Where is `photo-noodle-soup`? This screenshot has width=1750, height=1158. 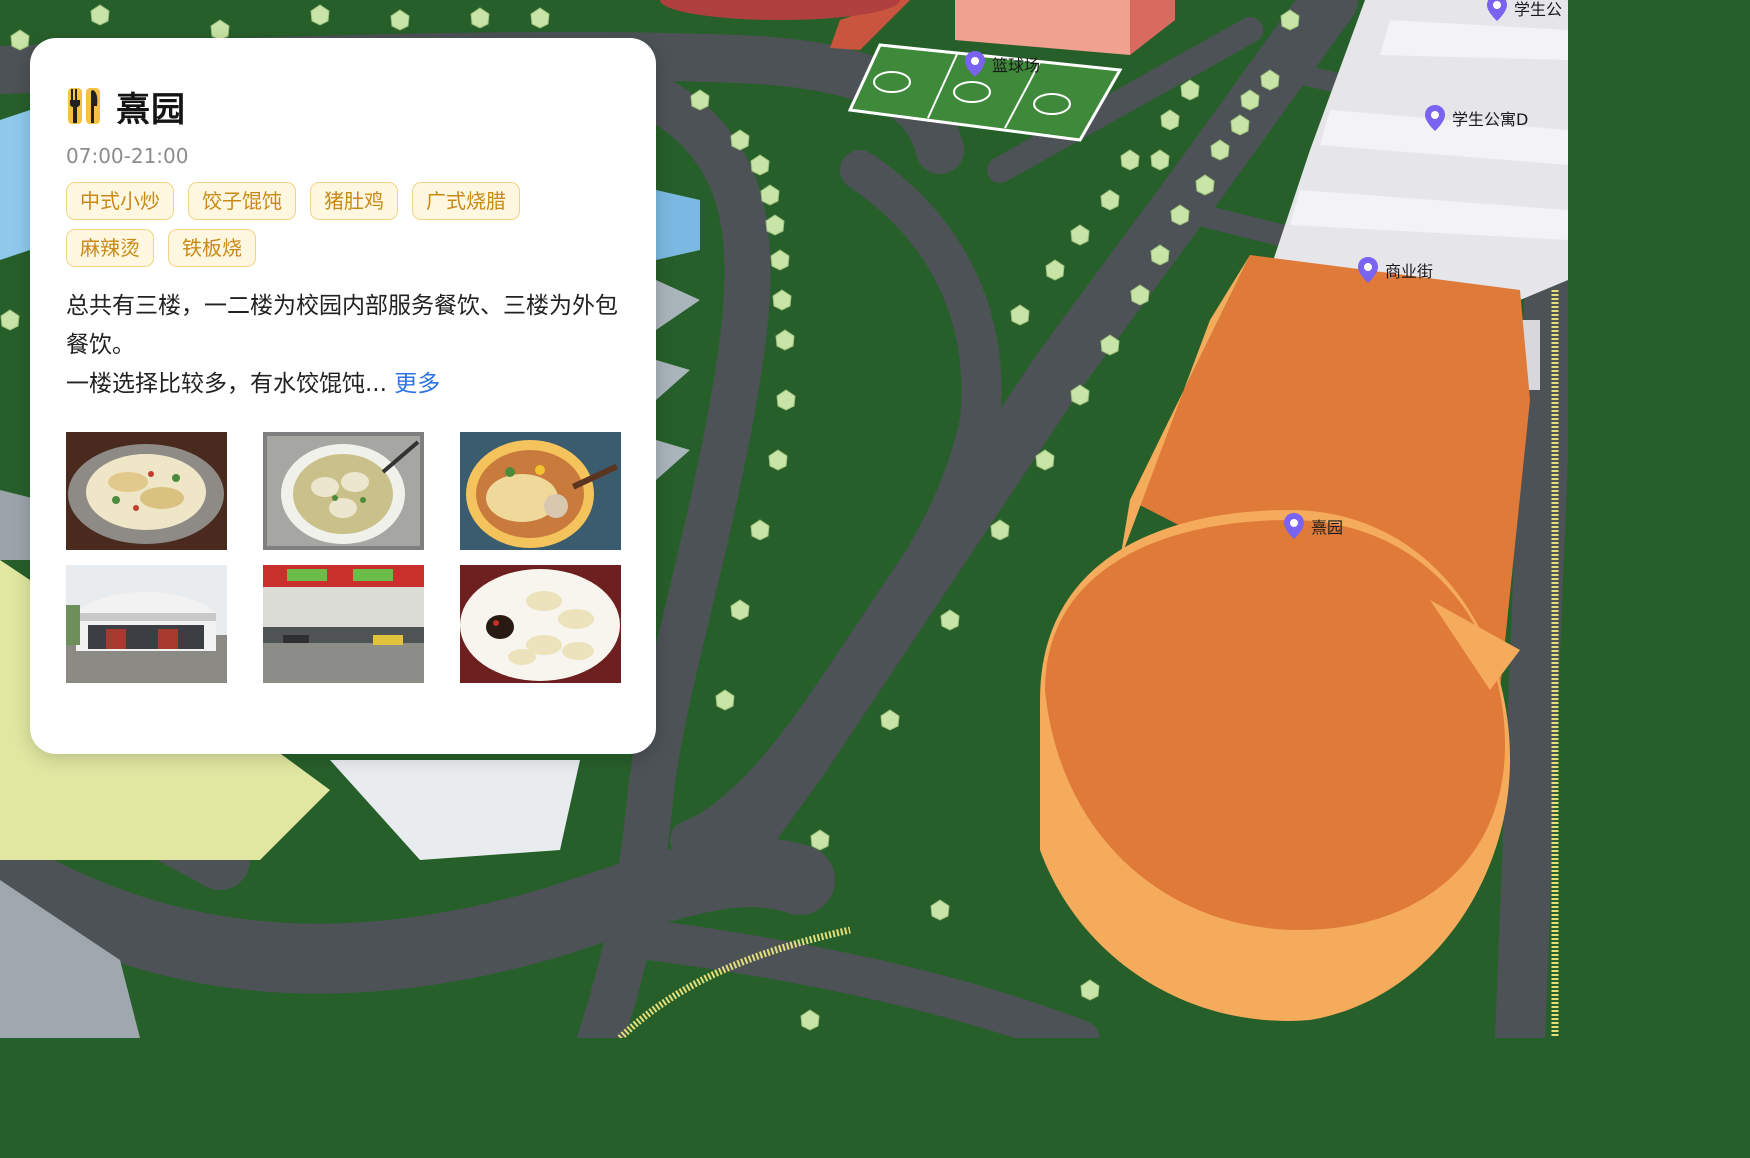 photo-noodle-soup is located at coordinates (540, 491).